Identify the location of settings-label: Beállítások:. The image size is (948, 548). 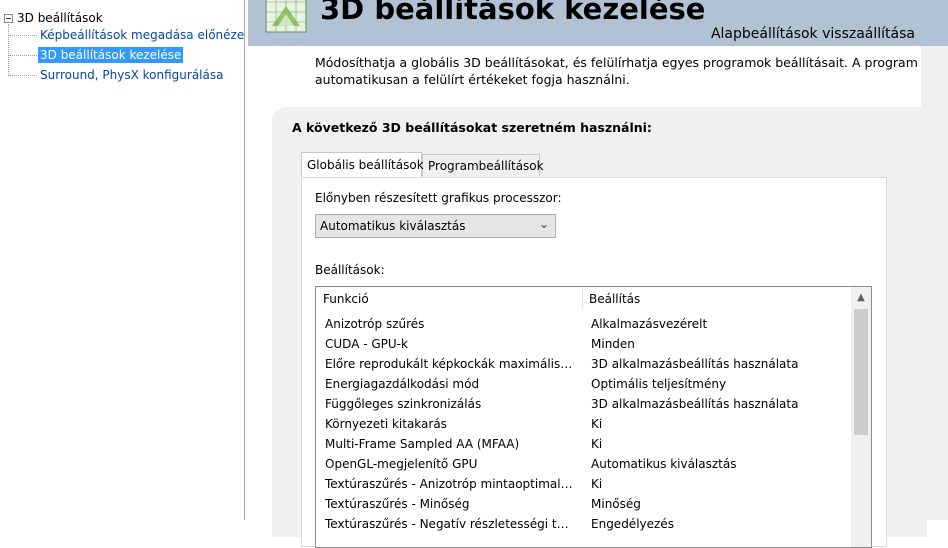
(350, 270).